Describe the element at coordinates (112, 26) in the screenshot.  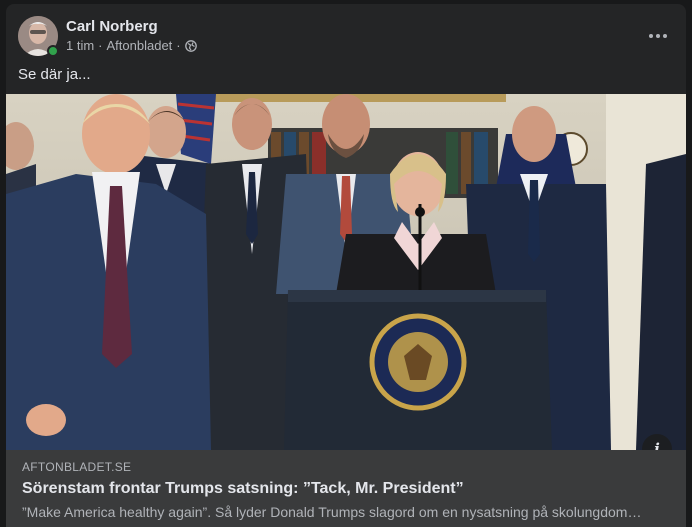
I see `author-name: Carl Norberg` at that location.